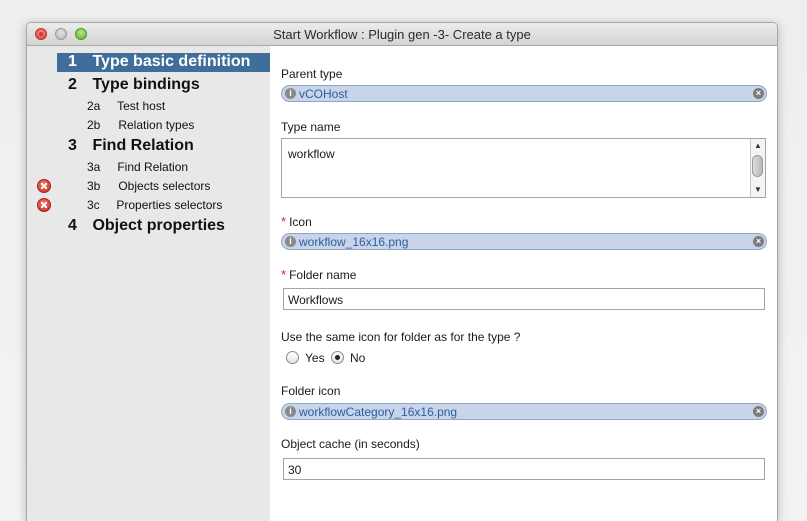  Describe the element at coordinates (357, 358) in the screenshot. I see `same-icon-no-label: No` at that location.